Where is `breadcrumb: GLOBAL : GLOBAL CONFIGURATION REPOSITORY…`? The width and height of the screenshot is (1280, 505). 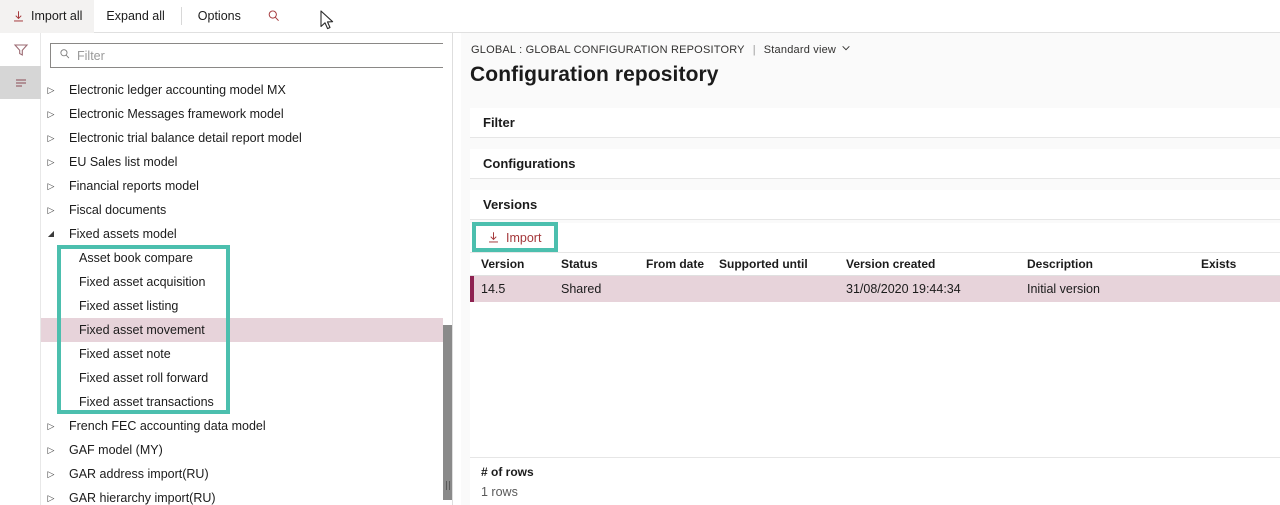
breadcrumb: GLOBAL : GLOBAL CONFIGURATION REPOSITORY… is located at coordinates (661, 49).